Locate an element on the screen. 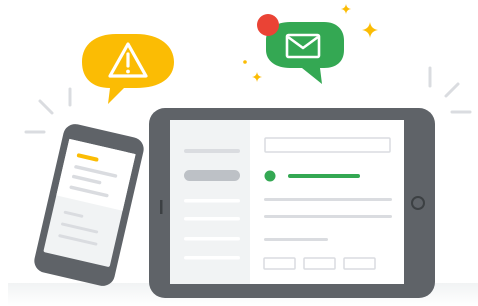 The image size is (478, 306). sidebar-selected-item is located at coordinates (212, 175).